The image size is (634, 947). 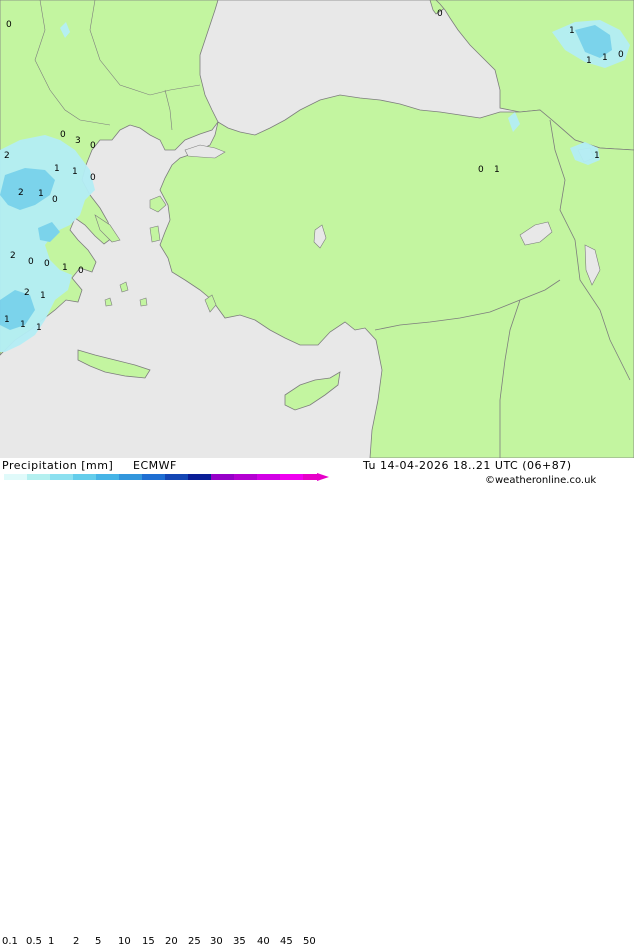 I want to click on scale-label: 50, so click(x=309, y=941).